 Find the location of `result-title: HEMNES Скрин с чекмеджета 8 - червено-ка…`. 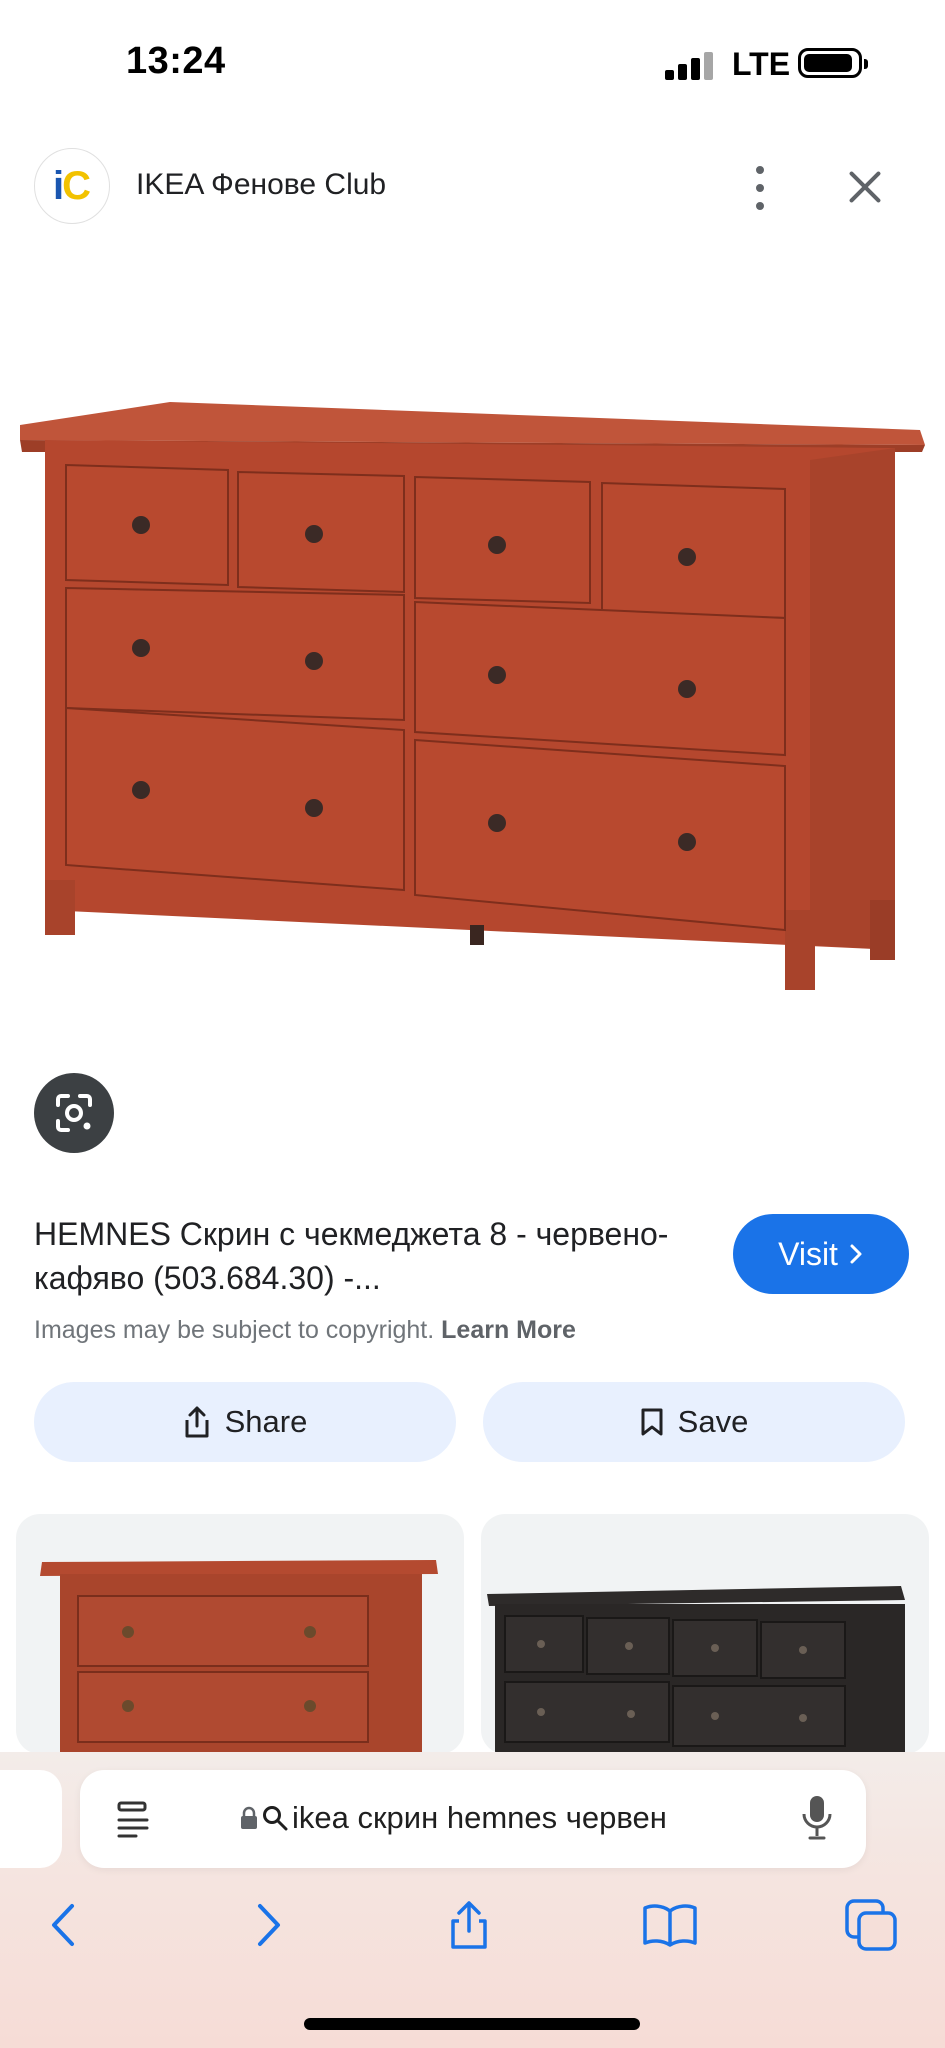

result-title: HEMNES Скрин с чекмеджета 8 - червено-ка… is located at coordinates (374, 1256).